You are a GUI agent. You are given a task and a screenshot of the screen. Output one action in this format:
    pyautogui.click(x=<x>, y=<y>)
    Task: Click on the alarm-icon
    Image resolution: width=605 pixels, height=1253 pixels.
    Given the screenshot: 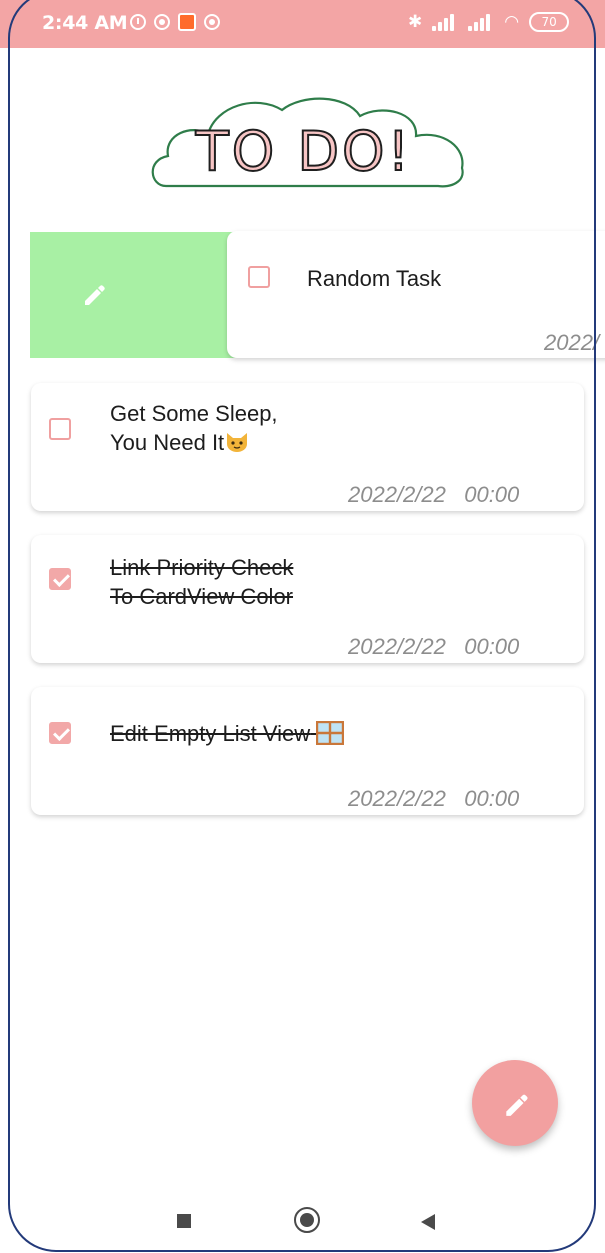 What is the action you would take?
    pyautogui.click(x=138, y=22)
    